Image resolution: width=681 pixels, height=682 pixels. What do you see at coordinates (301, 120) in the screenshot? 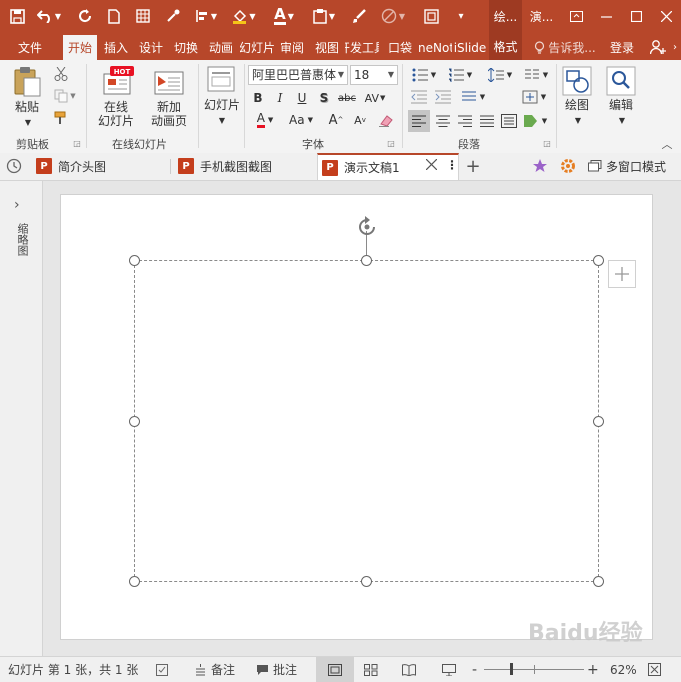
I see `change-case-button: Aa ▼` at bounding box center [301, 120].